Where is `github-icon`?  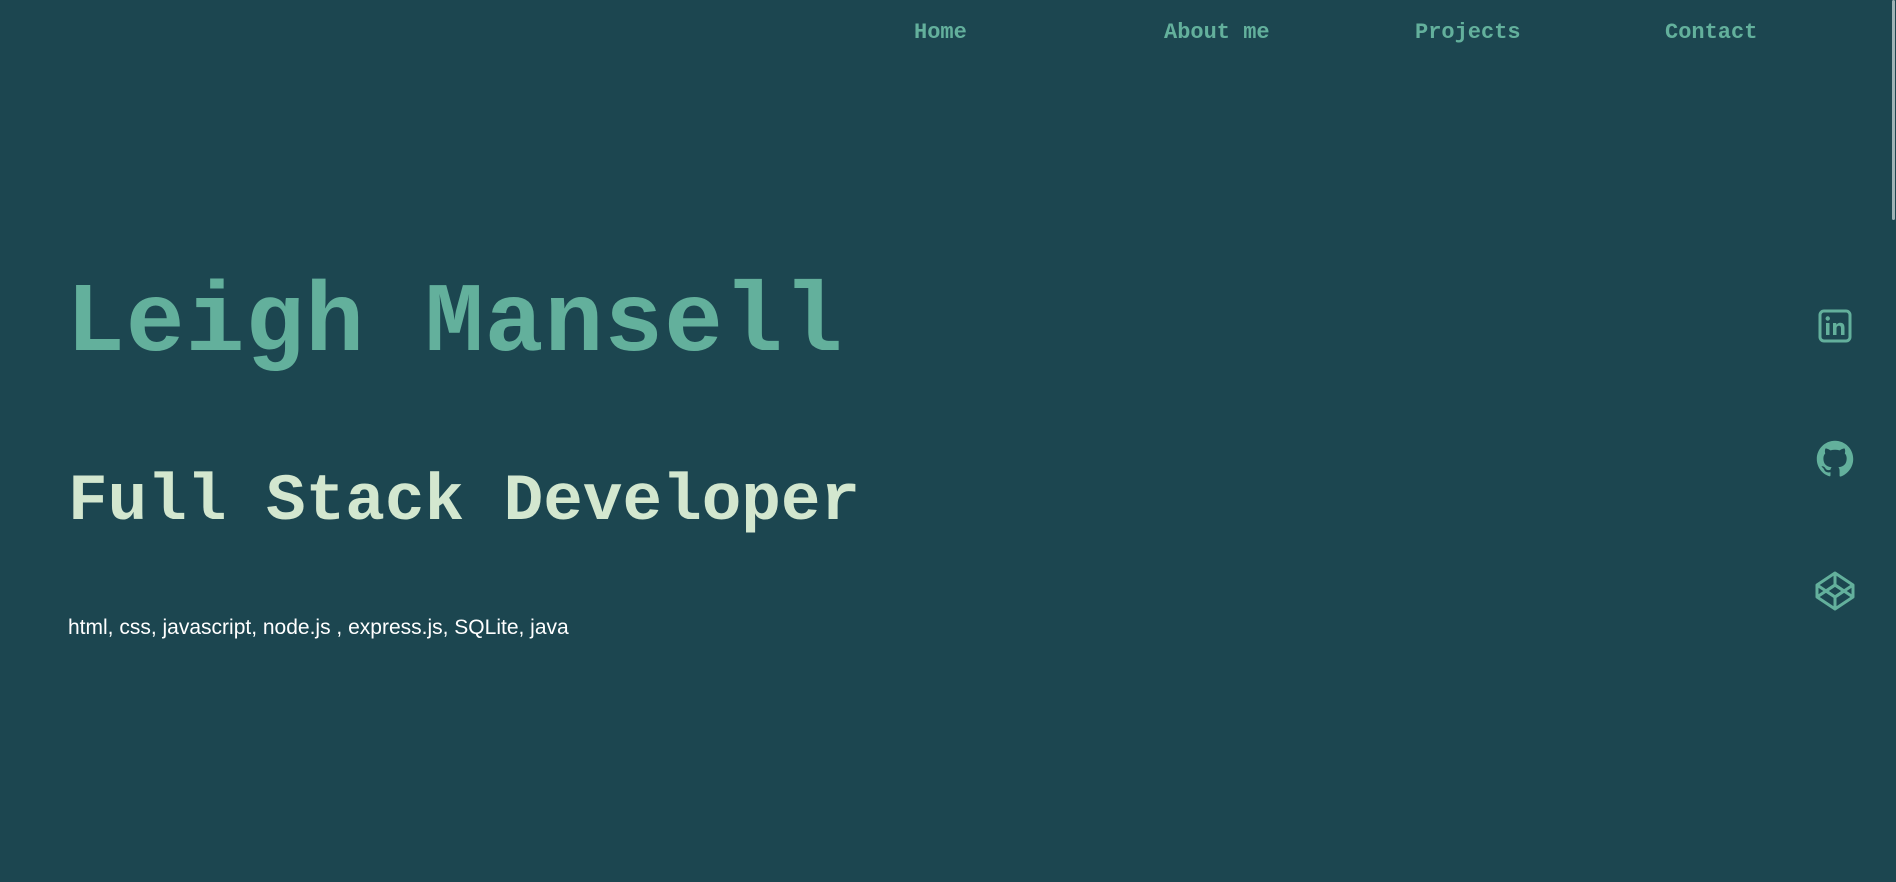
github-icon is located at coordinates (1835, 458).